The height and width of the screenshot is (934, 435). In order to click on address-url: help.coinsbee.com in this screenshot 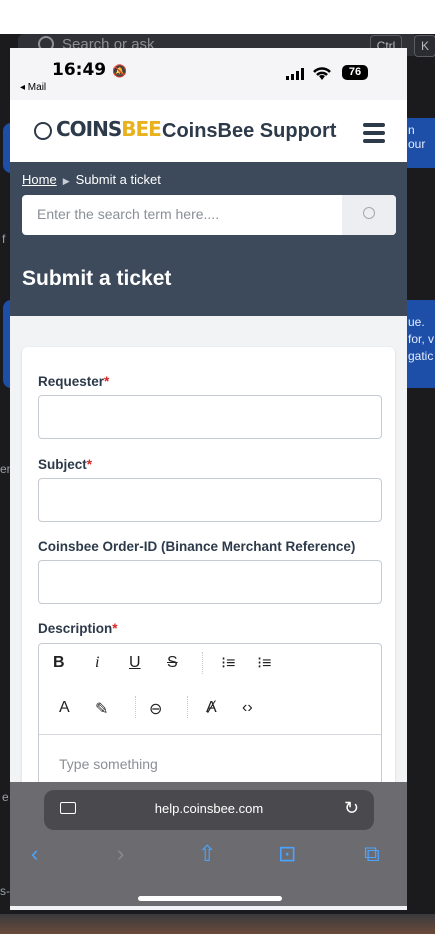, I will do `click(209, 808)`.